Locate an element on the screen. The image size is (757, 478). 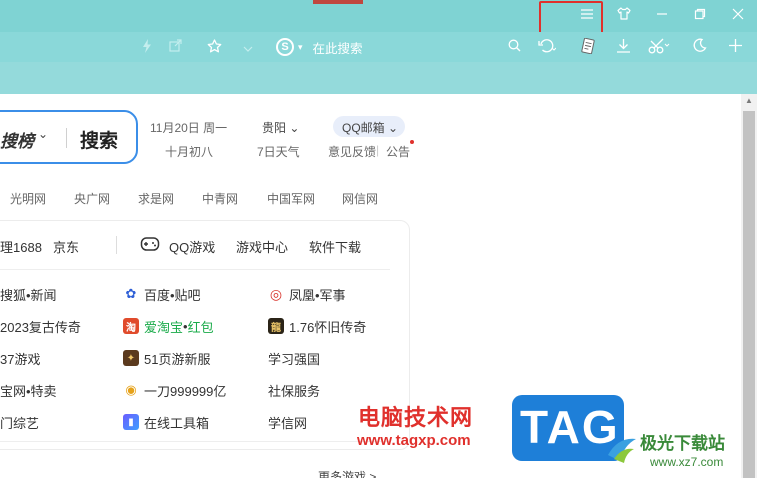
site-link: ✦ 51页游新服 is located at coordinates (166, 358).